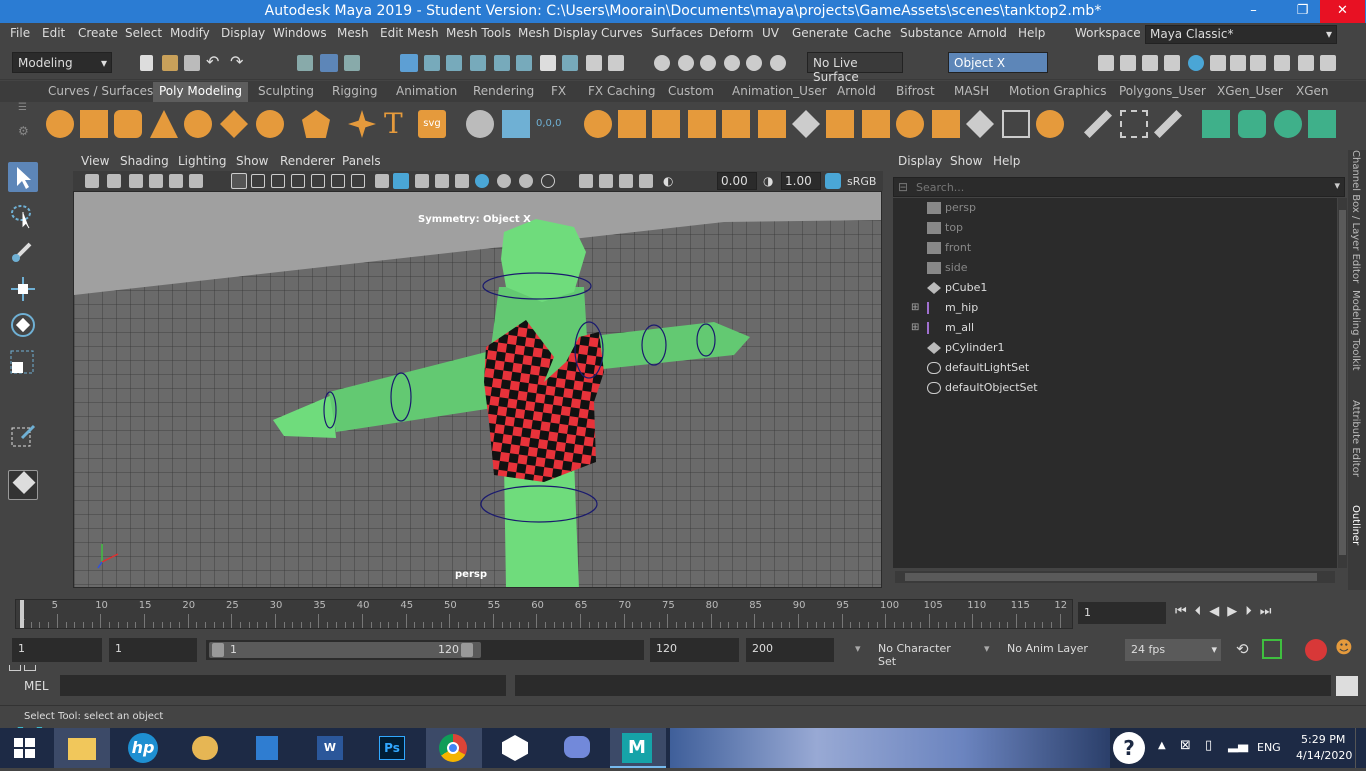 The image size is (1366, 771). I want to click on rotate-tool-icon, so click(23, 325).